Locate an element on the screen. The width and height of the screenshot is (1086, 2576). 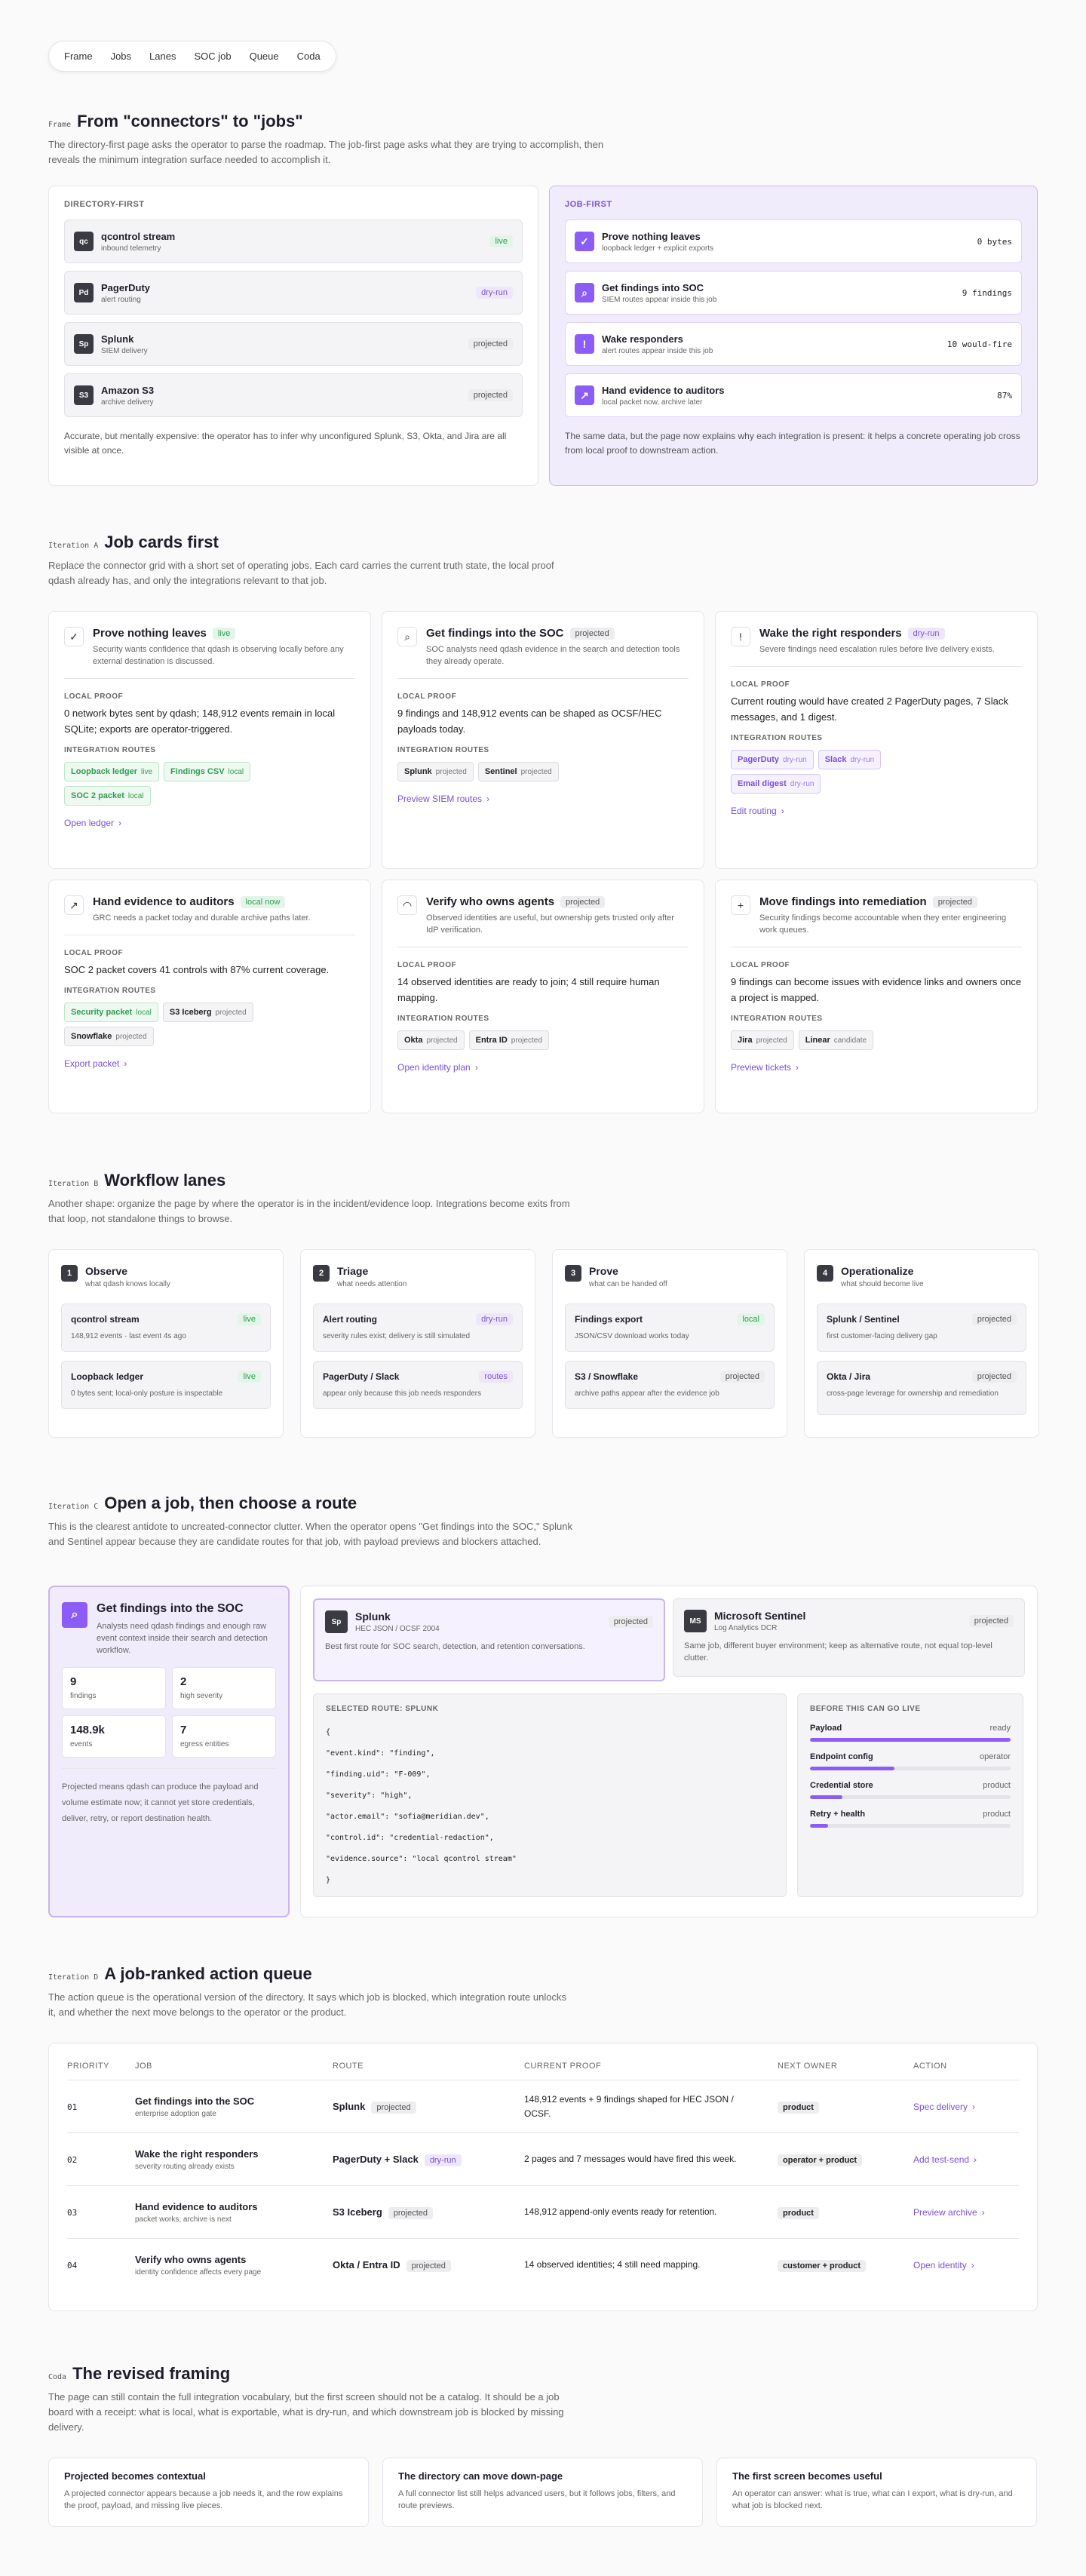
table-cell: operator + product is located at coordinates (845, 2159).